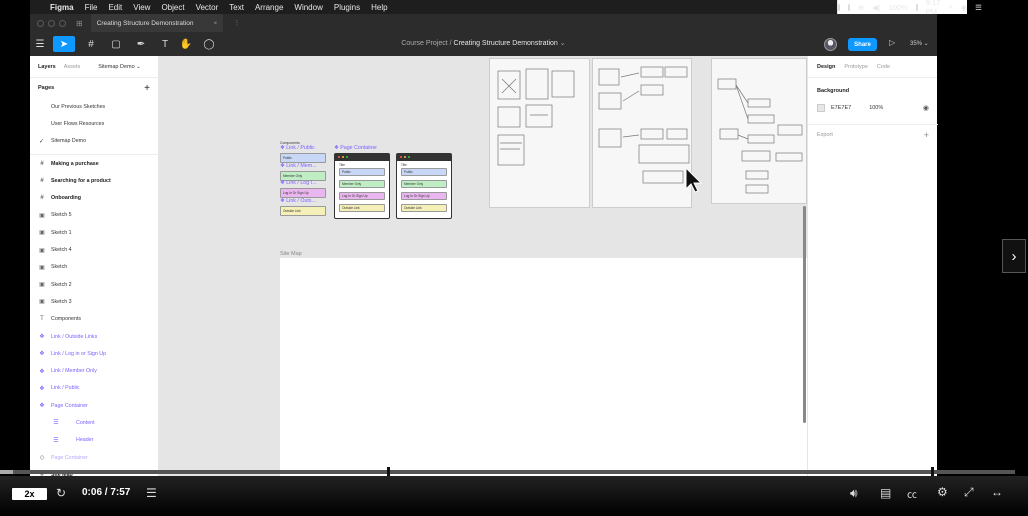 The image size is (1028, 516). What do you see at coordinates (94, 163) in the screenshot?
I see `layer-item: # Making a purchase` at bounding box center [94, 163].